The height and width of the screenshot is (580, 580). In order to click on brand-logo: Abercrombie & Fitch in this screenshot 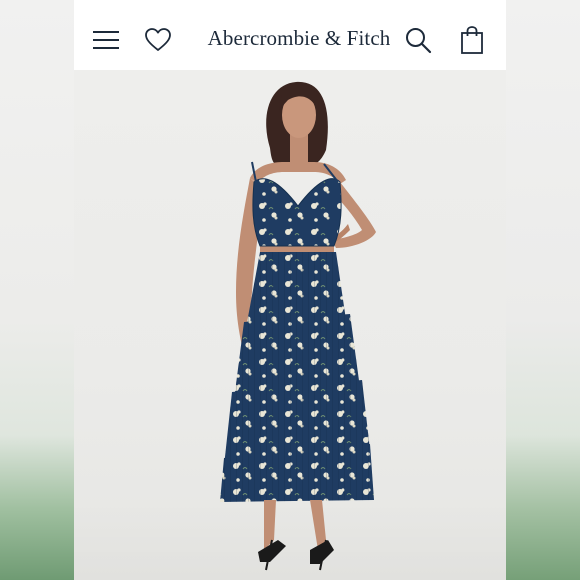, I will do `click(299, 38)`.